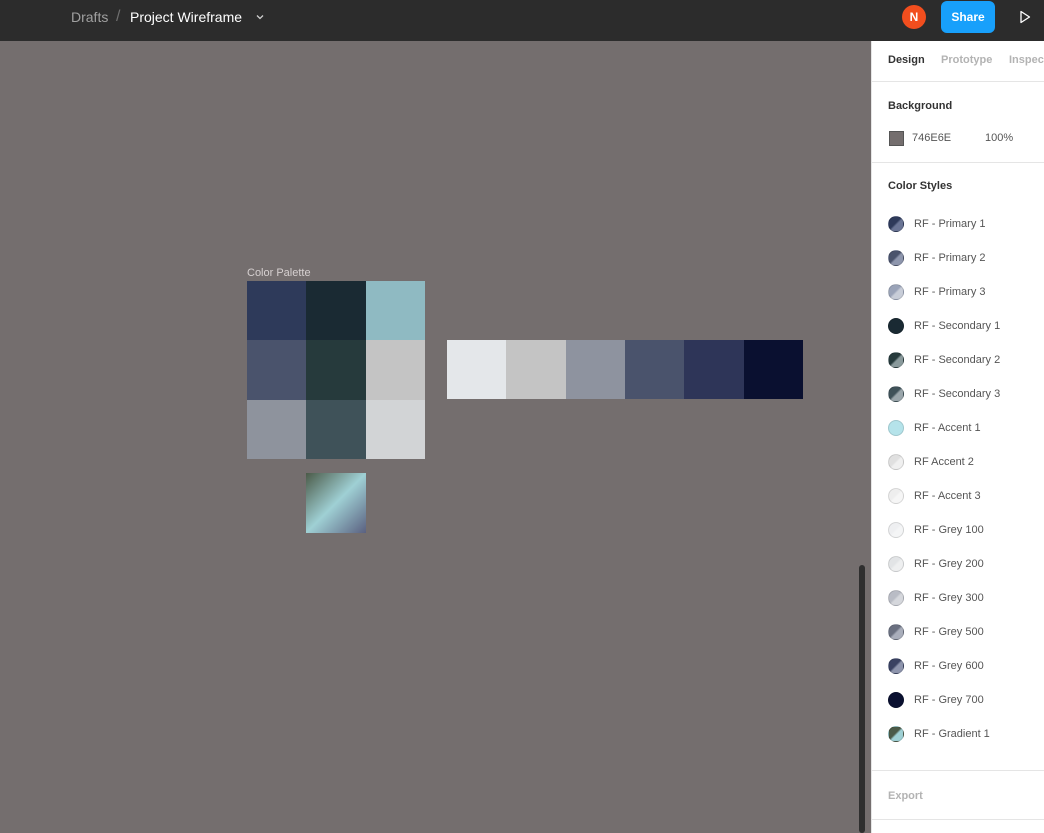 Image resolution: width=1044 pixels, height=833 pixels. I want to click on color-style-label: RF - Grey 600, so click(949, 666).